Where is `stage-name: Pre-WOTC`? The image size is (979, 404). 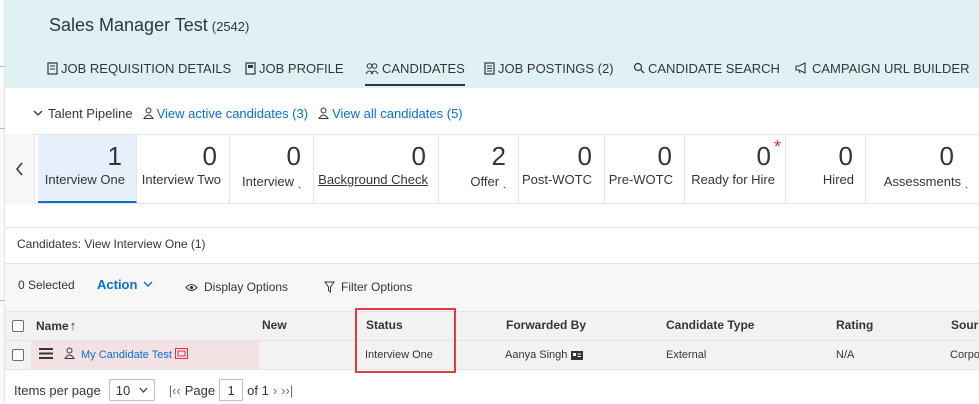 stage-name: Pre-WOTC is located at coordinates (640, 179).